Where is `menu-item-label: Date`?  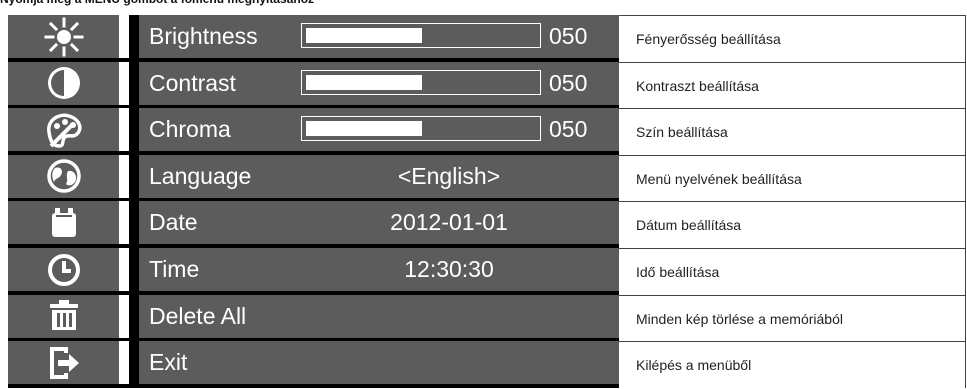
menu-item-label: Date is located at coordinates (173, 222).